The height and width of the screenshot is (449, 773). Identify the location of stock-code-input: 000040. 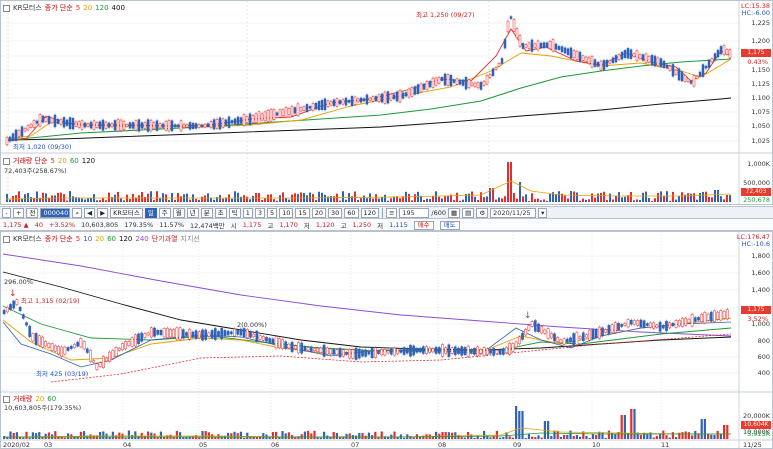
(55, 212).